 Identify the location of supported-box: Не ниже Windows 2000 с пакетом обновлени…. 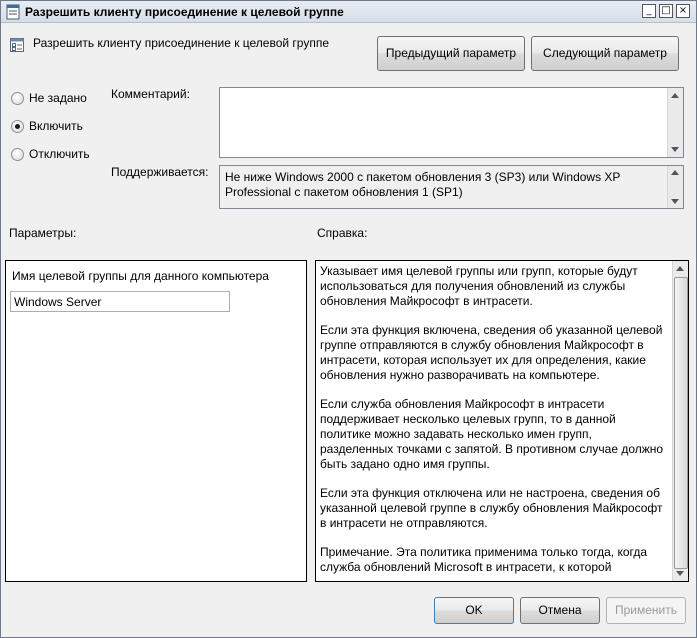
(451, 187).